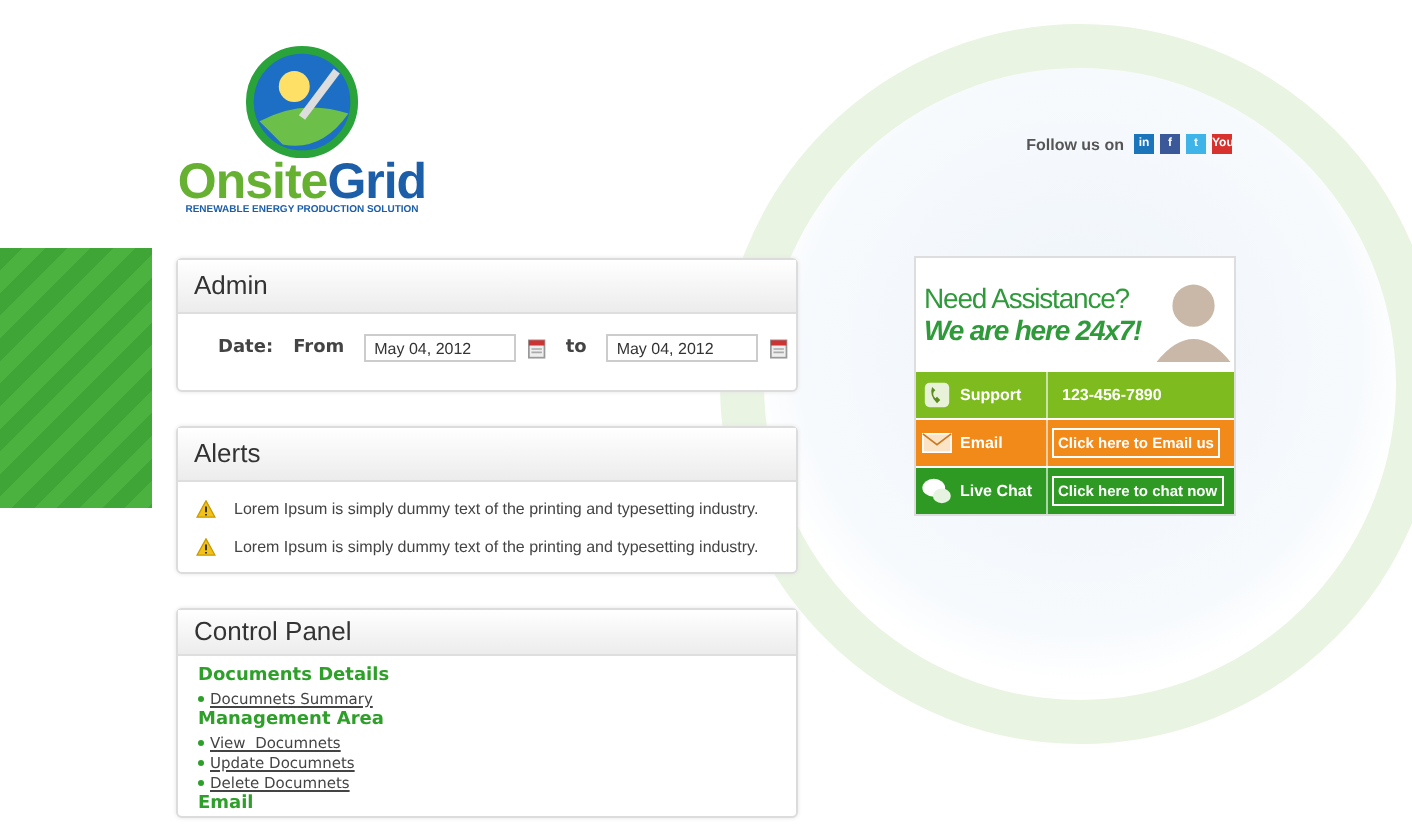  What do you see at coordinates (487, 633) in the screenshot?
I see `panel-title: Control Panel` at bounding box center [487, 633].